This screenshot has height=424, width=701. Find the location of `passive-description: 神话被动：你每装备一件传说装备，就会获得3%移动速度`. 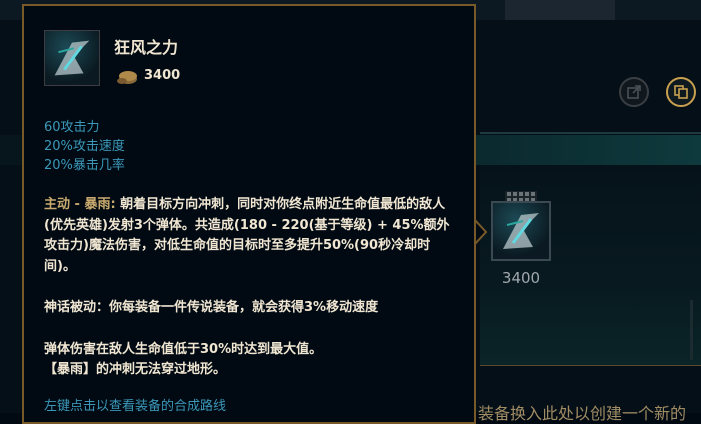

passive-description: 神话被动：你每装备一件传说装备，就会获得3%移动速度 is located at coordinates (211, 307).